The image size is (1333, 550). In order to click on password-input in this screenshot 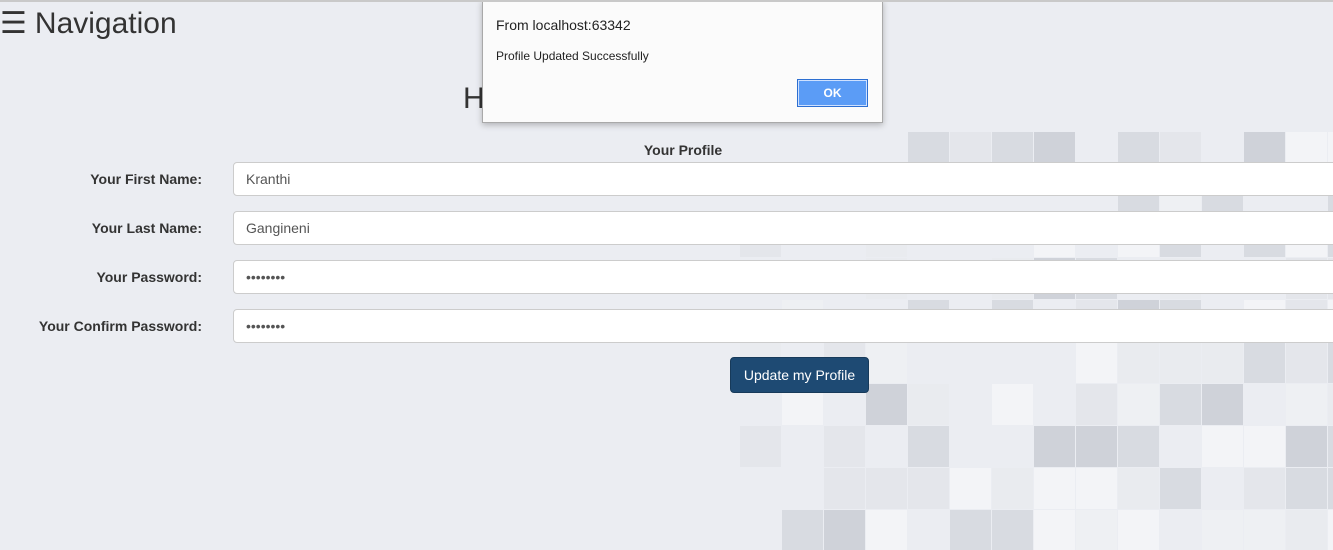, I will do `click(783, 277)`.